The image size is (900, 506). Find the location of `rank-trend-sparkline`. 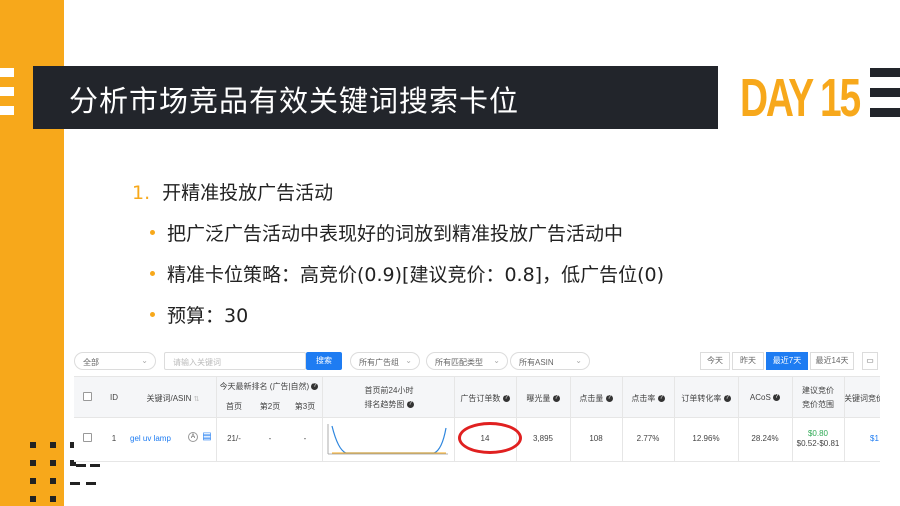

rank-trend-sparkline is located at coordinates (387, 439).